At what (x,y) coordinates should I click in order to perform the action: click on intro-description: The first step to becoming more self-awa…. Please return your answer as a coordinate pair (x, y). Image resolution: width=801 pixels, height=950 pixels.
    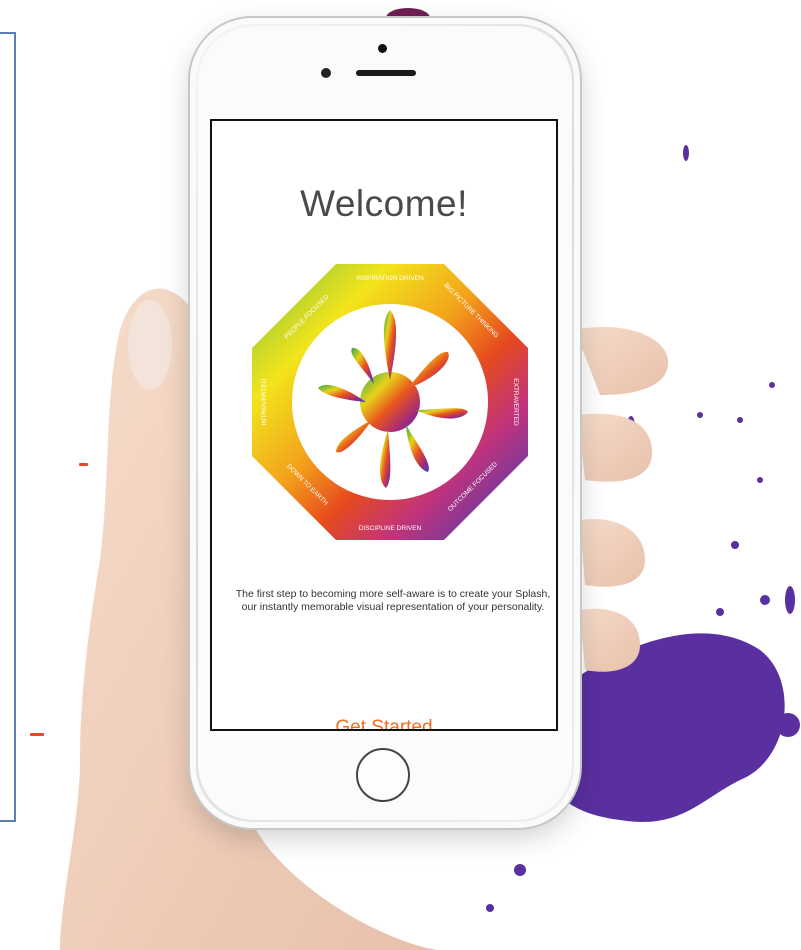
    Looking at the image, I should click on (393, 600).